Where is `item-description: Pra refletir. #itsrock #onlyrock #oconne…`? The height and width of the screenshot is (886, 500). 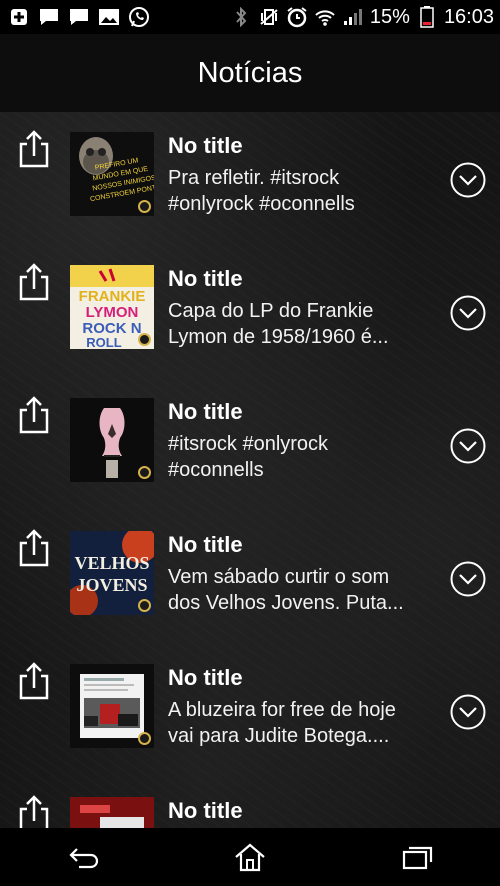 item-description: Pra refletir. #itsrock #onlyrock #oconne… is located at coordinates (302, 191).